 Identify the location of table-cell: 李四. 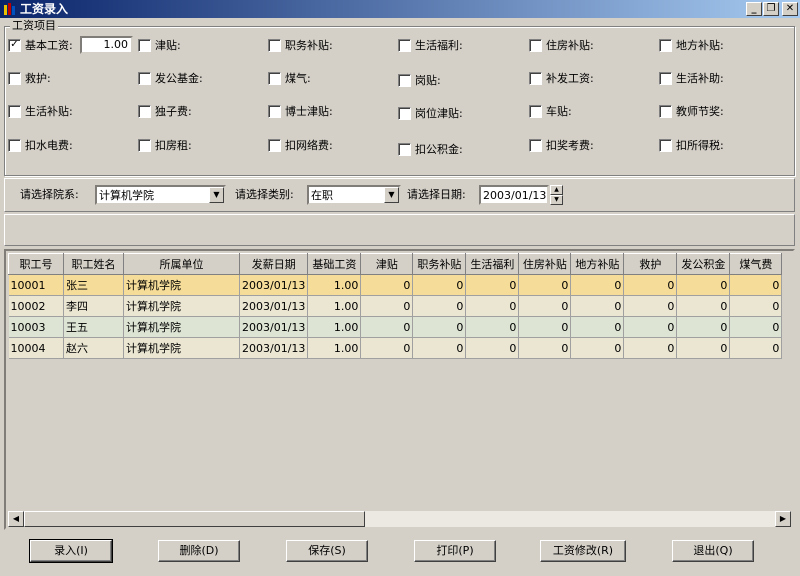
(93, 306).